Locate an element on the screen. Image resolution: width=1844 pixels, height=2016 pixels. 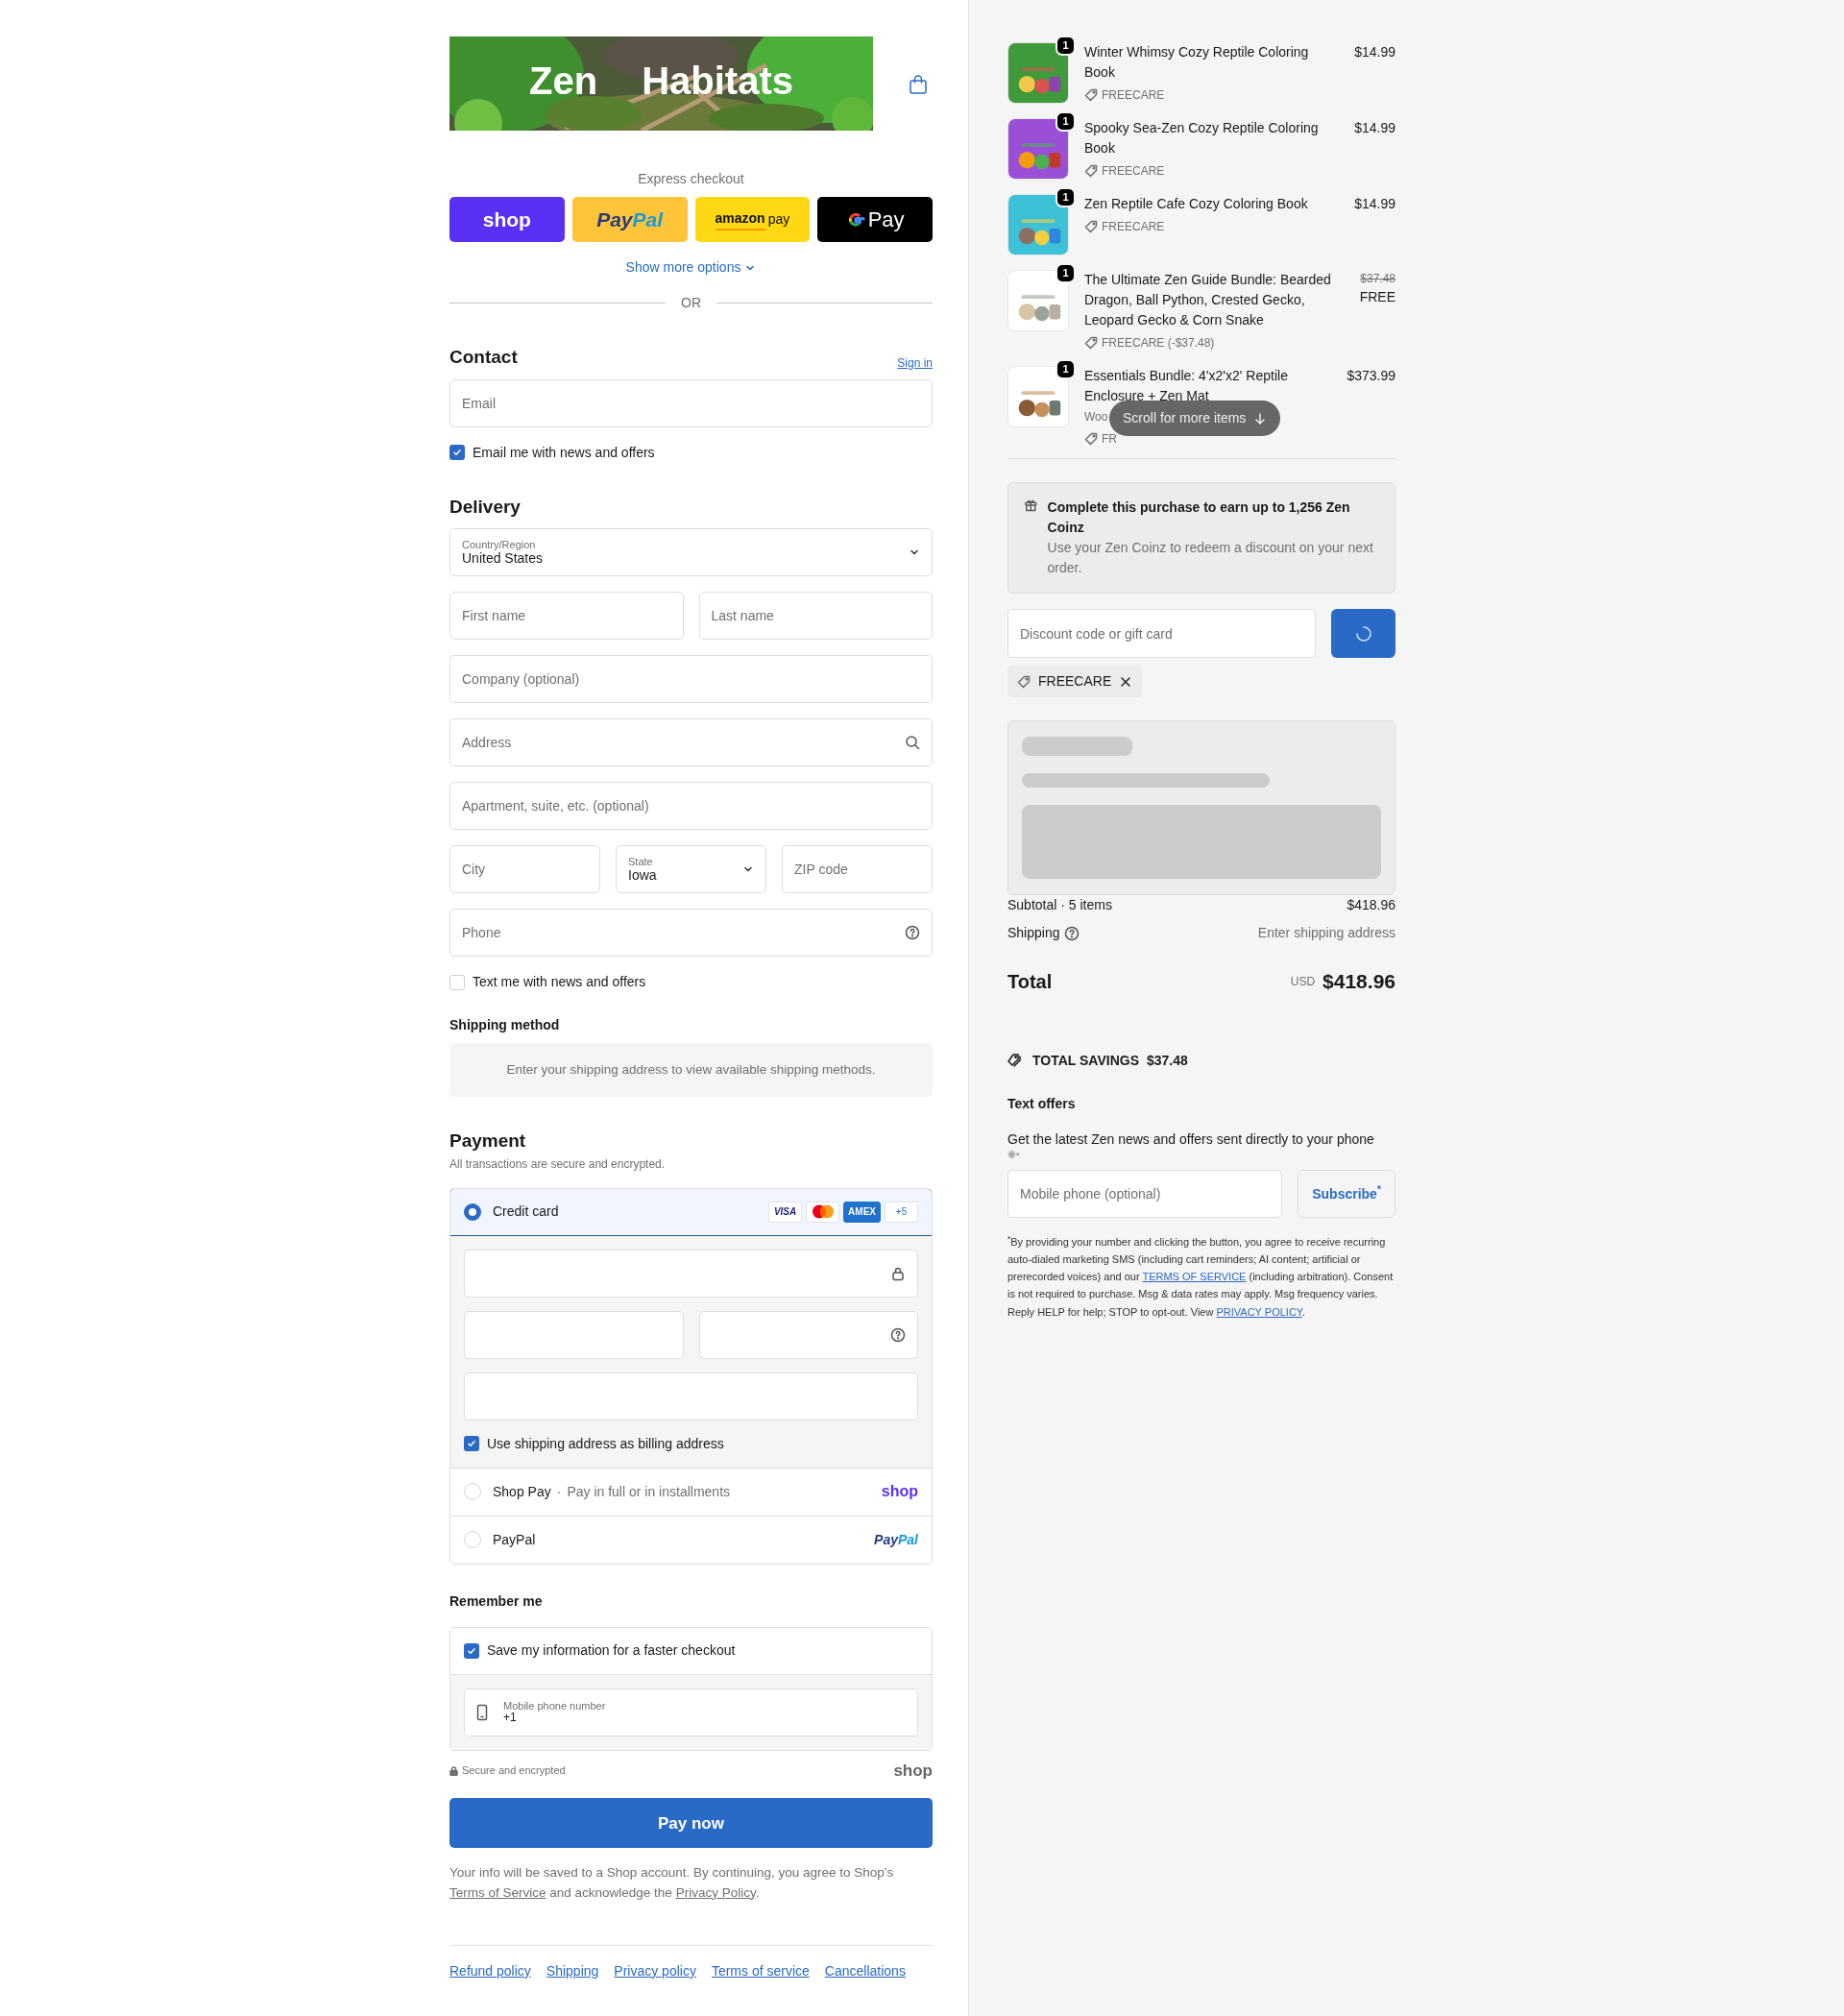
payment-option: Shop Pay · Pay in full or in installments shop is located at coordinates (691, 1491).